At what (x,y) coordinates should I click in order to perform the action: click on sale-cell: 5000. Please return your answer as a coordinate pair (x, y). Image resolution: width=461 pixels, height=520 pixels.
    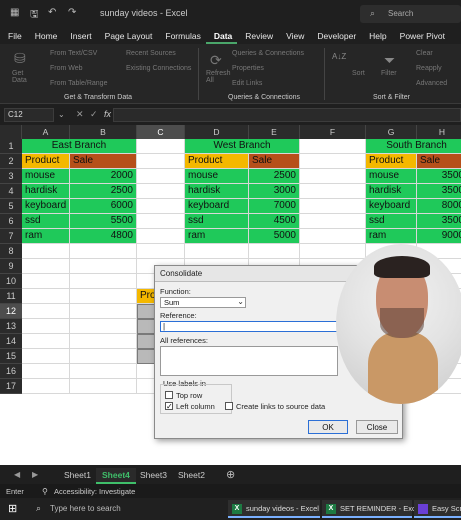
    Looking at the image, I should click on (274, 236).